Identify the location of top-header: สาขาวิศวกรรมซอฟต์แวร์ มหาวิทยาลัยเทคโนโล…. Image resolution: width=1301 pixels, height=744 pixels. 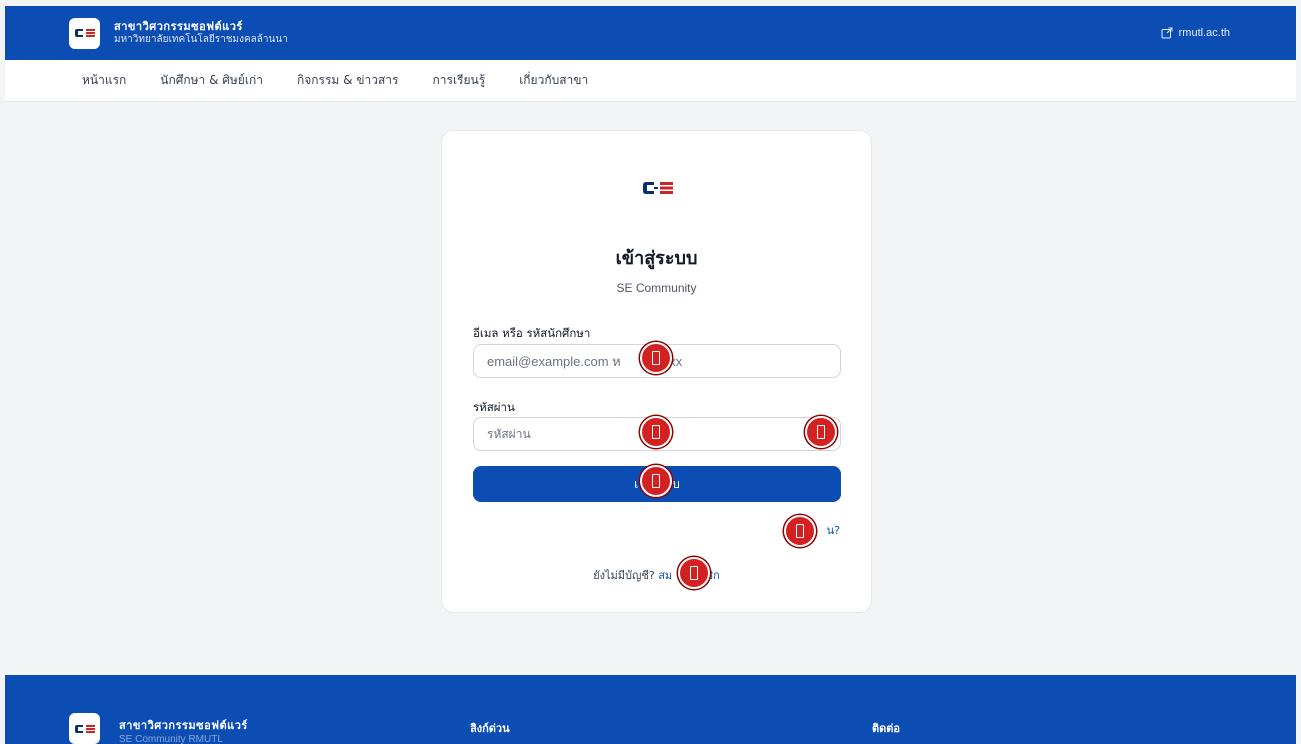
(650, 33).